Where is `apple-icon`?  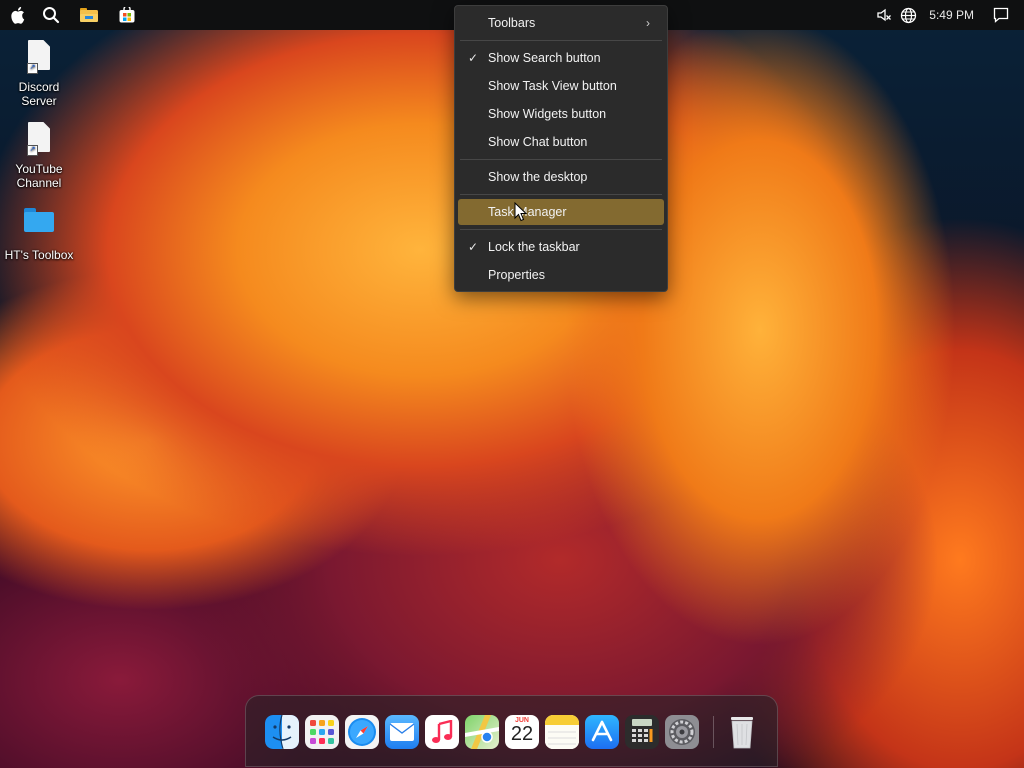
apple-icon is located at coordinates (19, 15).